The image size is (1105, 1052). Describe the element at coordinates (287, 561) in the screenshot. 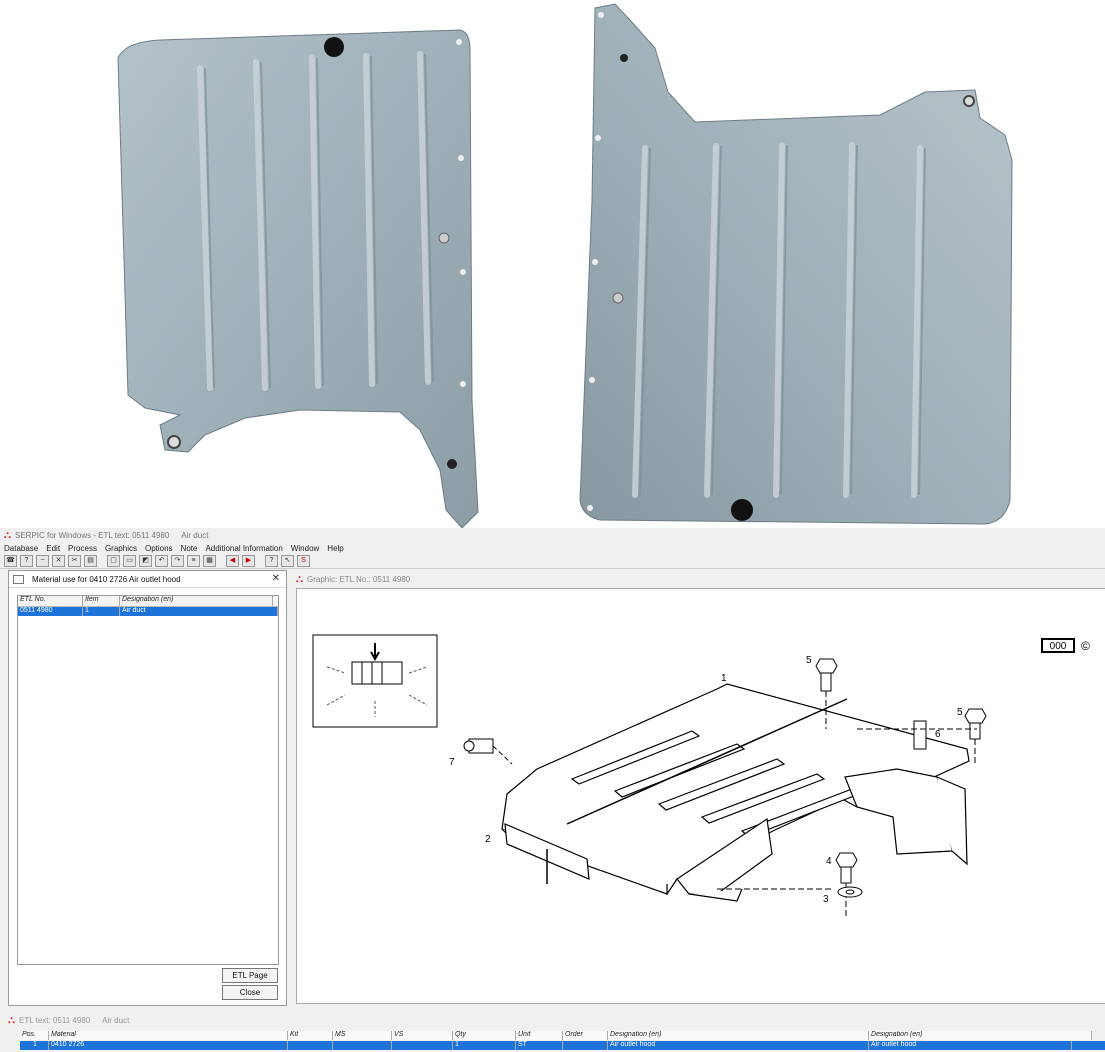

I see `context-help-icon: ↖` at that location.